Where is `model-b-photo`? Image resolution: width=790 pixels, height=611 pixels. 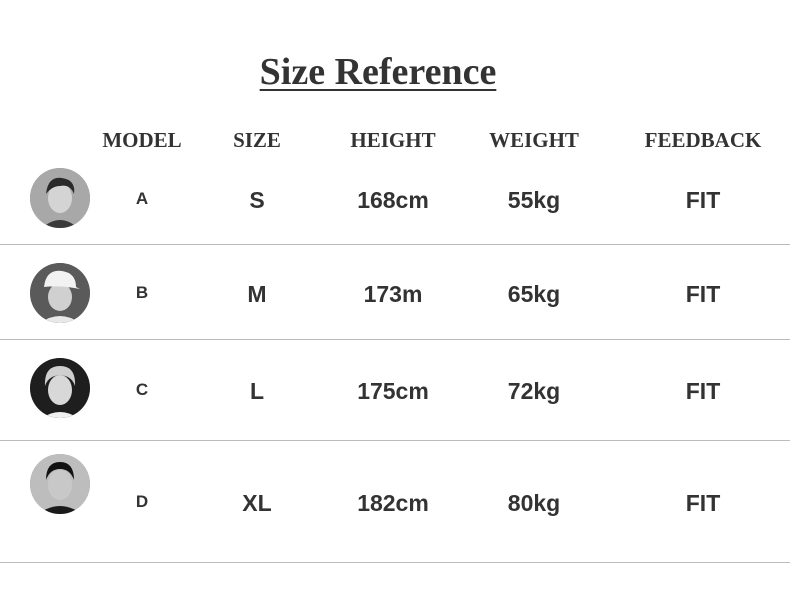 model-b-photo is located at coordinates (60, 293).